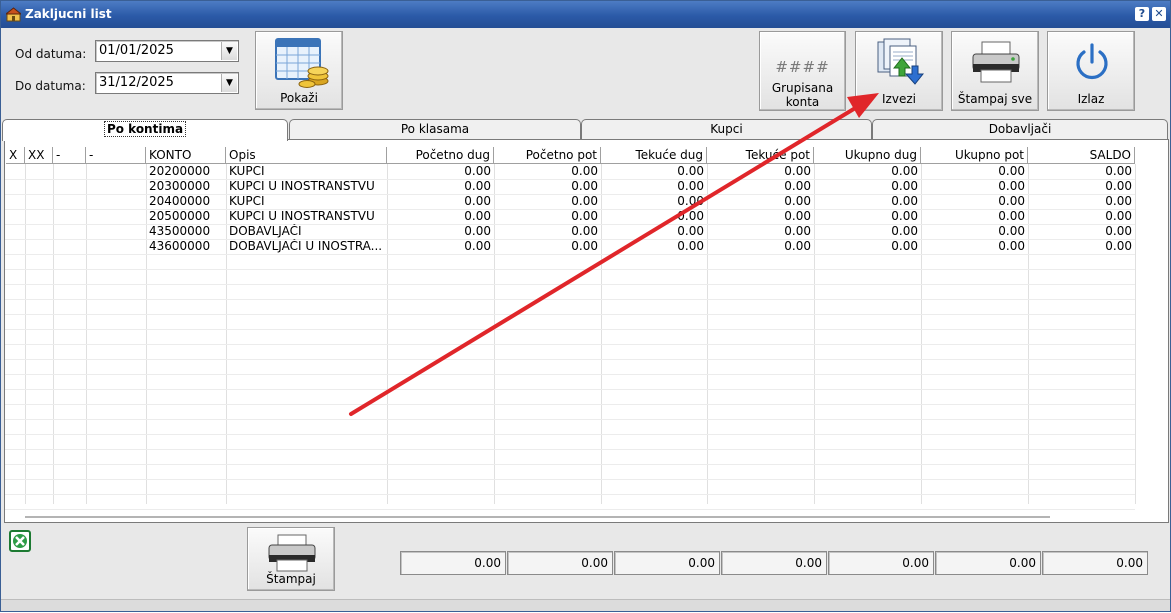 The image size is (1171, 613). Describe the element at coordinates (435, 129) in the screenshot. I see `tab-po-klasama: Po klasama` at that location.